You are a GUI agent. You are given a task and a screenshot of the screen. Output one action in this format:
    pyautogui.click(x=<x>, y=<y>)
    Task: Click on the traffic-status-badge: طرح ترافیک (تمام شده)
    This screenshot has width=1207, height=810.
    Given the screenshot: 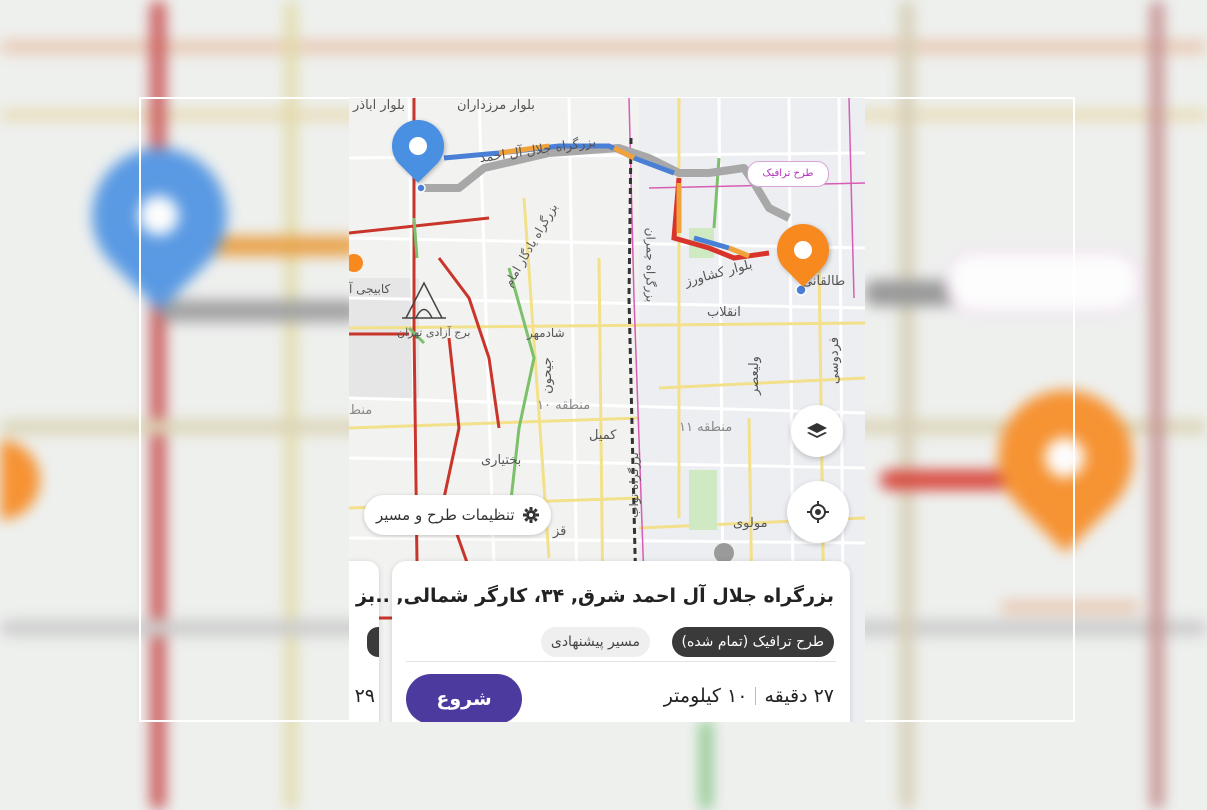 What is the action you would take?
    pyautogui.click(x=752, y=642)
    